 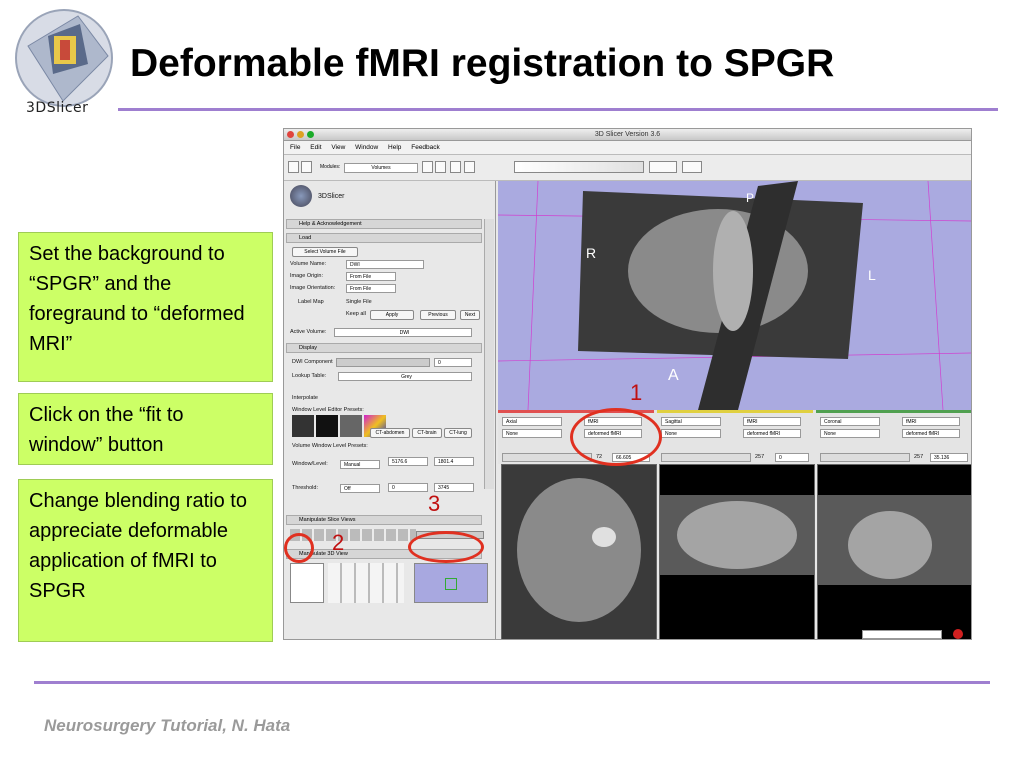 What do you see at coordinates (408, 461) in the screenshot?
I see `window-value-field: 5176.6` at bounding box center [408, 461].